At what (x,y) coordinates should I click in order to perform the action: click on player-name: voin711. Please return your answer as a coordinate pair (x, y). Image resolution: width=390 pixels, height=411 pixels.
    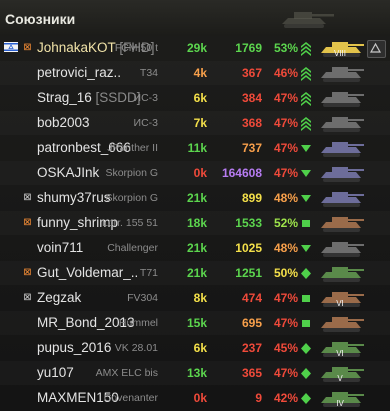
    Looking at the image, I should click on (60, 247).